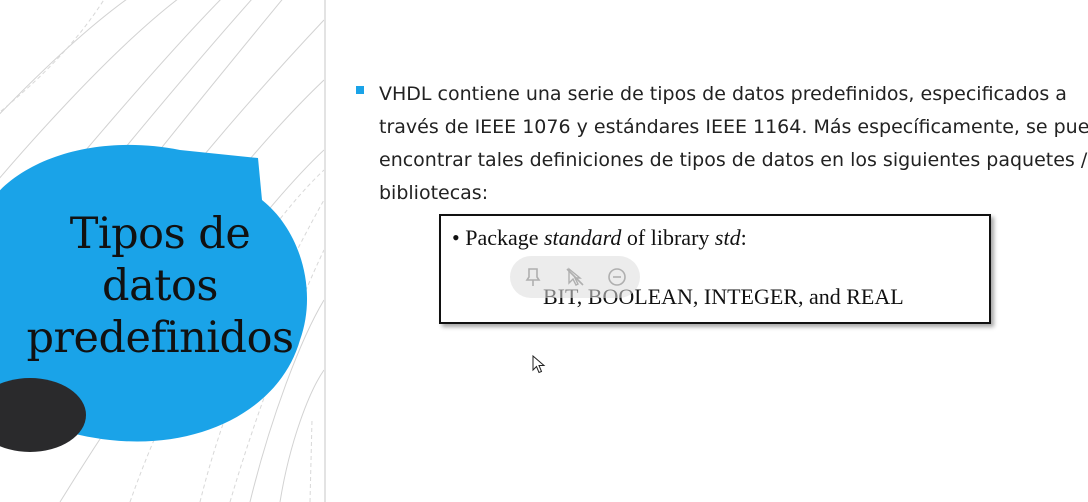  Describe the element at coordinates (502, 237) in the screenshot. I see `box-prefix: Package` at that location.